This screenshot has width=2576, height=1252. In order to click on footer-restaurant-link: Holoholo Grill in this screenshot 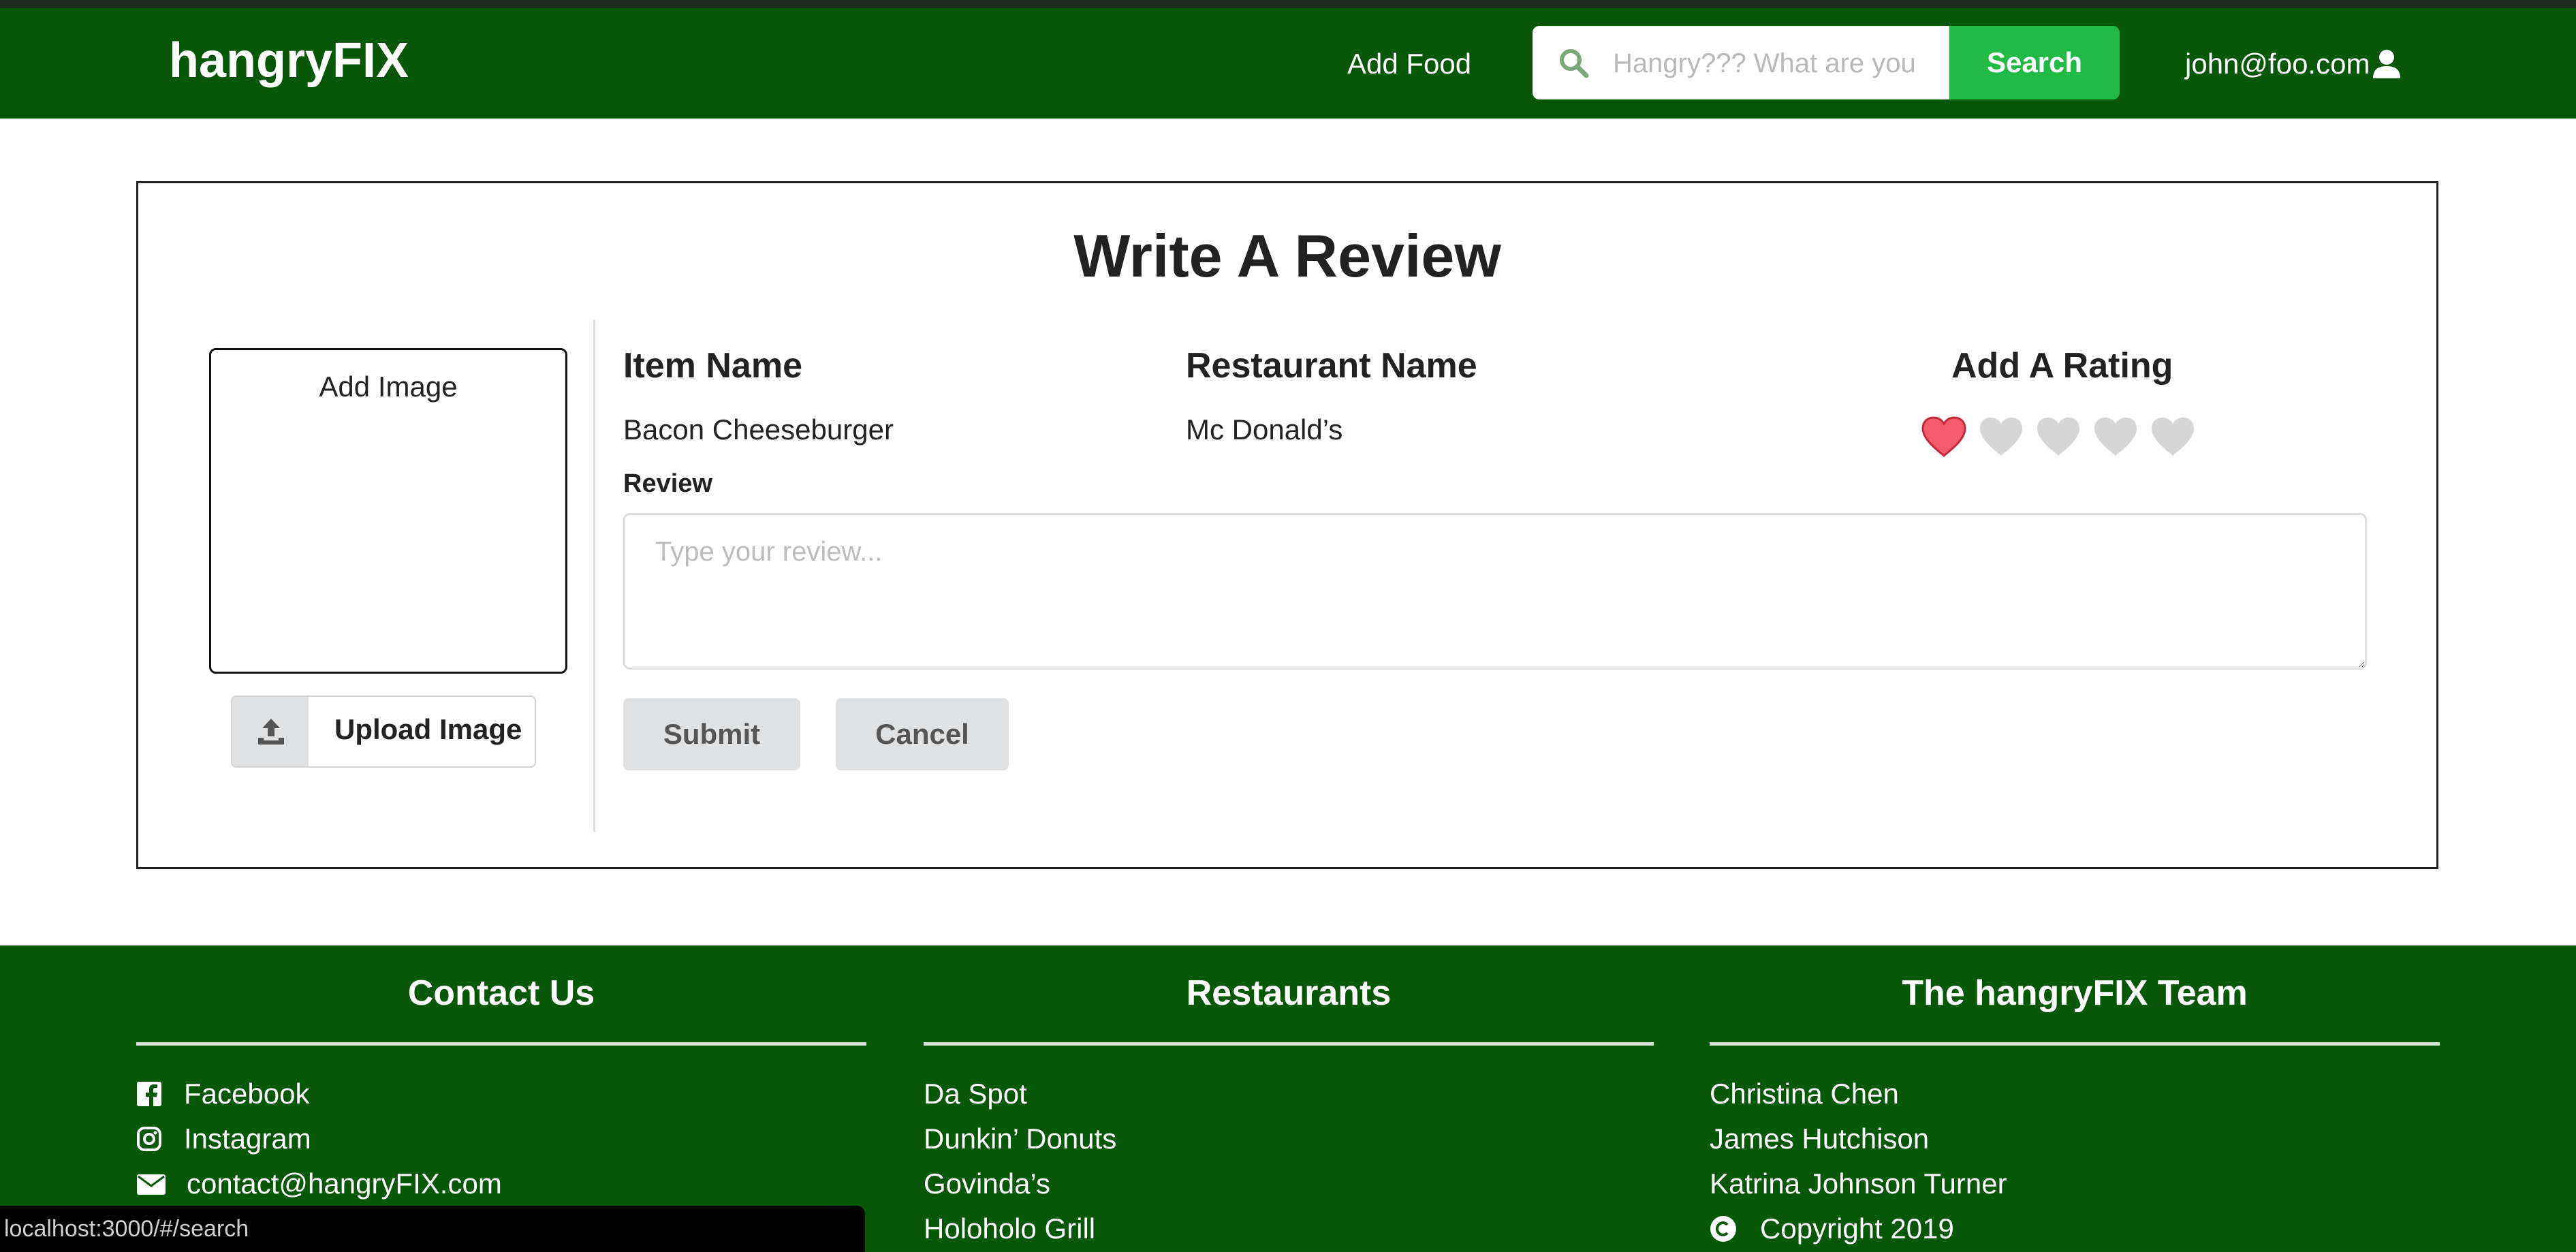, I will do `click(1009, 1229)`.